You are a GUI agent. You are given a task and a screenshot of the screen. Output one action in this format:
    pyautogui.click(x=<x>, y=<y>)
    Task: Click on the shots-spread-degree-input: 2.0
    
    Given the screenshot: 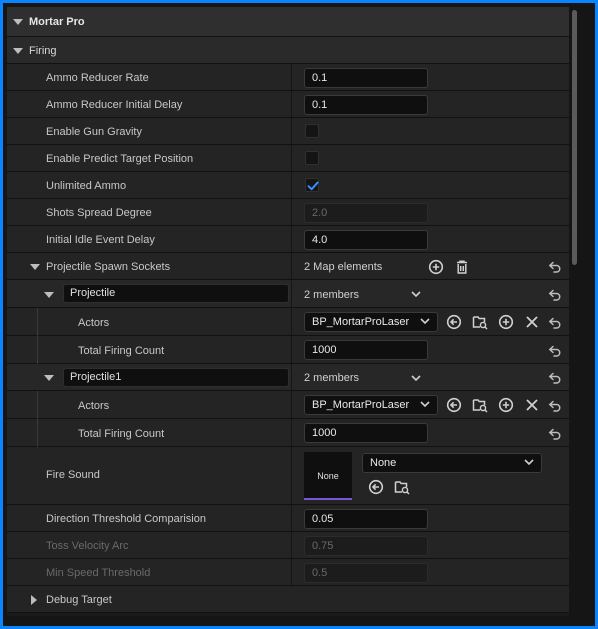 What is the action you would take?
    pyautogui.click(x=366, y=213)
    